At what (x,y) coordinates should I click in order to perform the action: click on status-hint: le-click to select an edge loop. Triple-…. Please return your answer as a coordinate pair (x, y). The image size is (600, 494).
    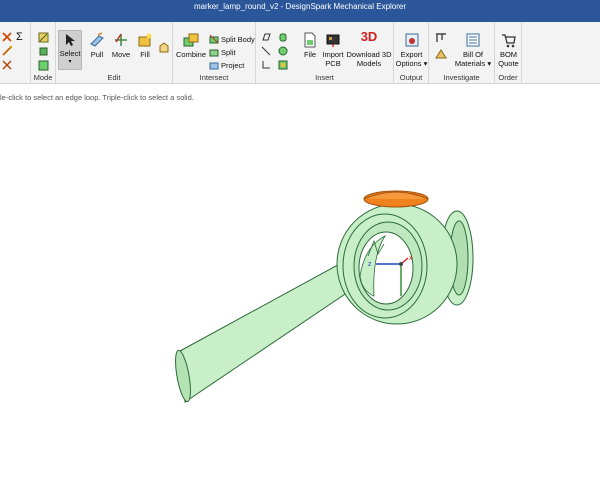
    Looking at the image, I should click on (300, 99).